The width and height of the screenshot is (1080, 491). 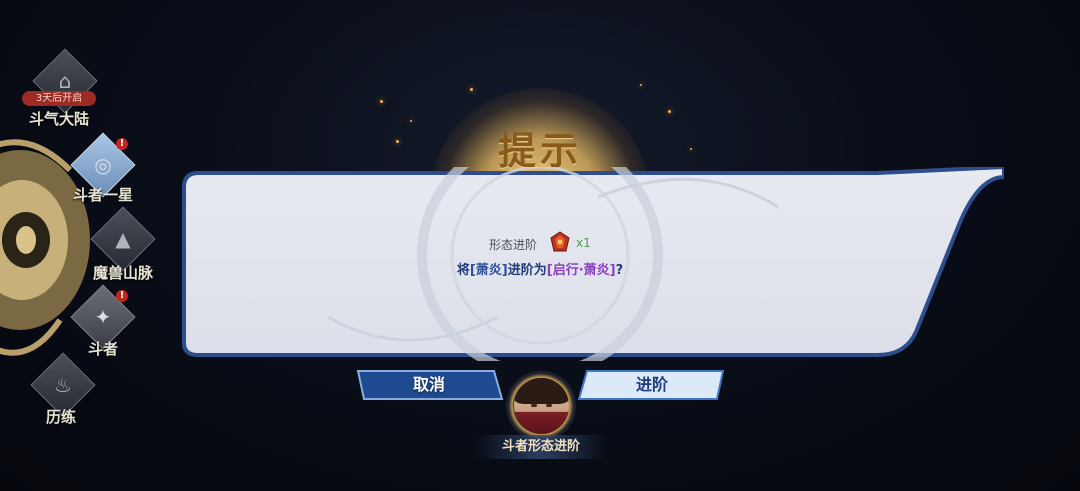 What do you see at coordinates (123, 239) in the screenshot?
I see `mountain-icon: ▲` at bounding box center [123, 239].